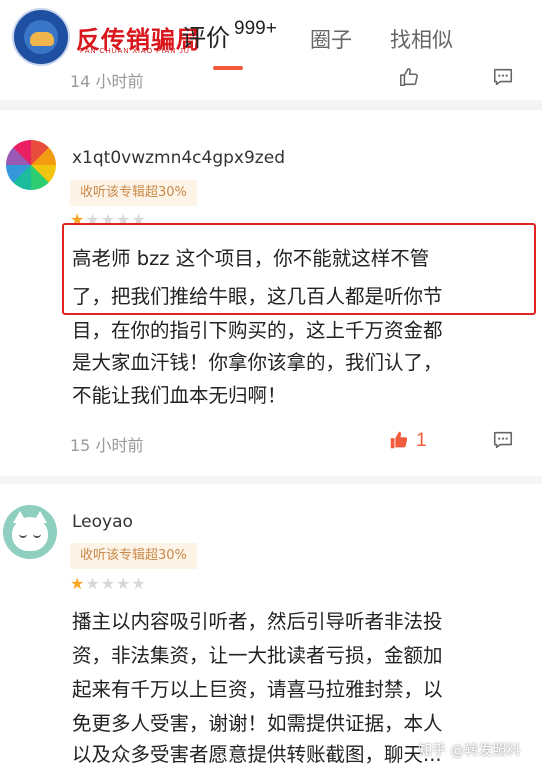 Image resolution: width=542 pixels, height=773 pixels. Describe the element at coordinates (107, 445) in the screenshot. I see `comment-time: 15 小时前` at that location.